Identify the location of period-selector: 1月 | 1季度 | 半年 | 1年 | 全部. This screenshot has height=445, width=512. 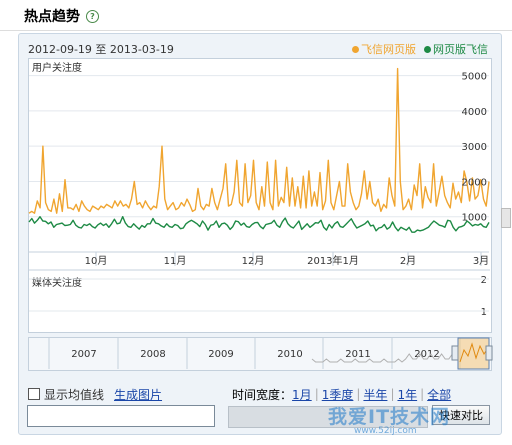
(372, 394).